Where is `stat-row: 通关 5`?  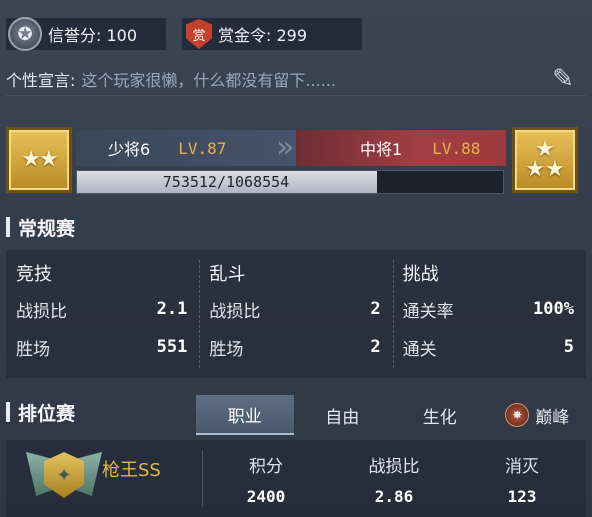
stat-row: 通关 5 is located at coordinates (488, 347).